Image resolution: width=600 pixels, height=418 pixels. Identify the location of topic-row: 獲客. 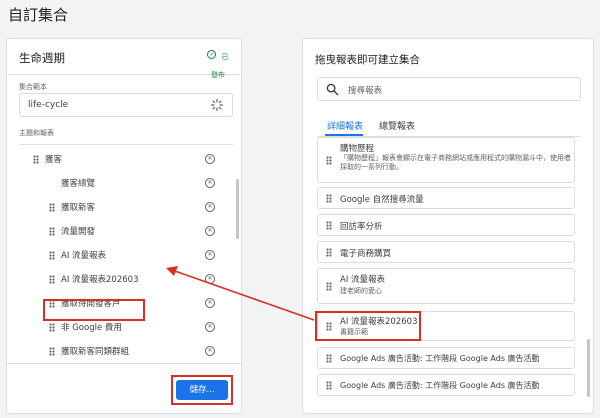
(47, 159).